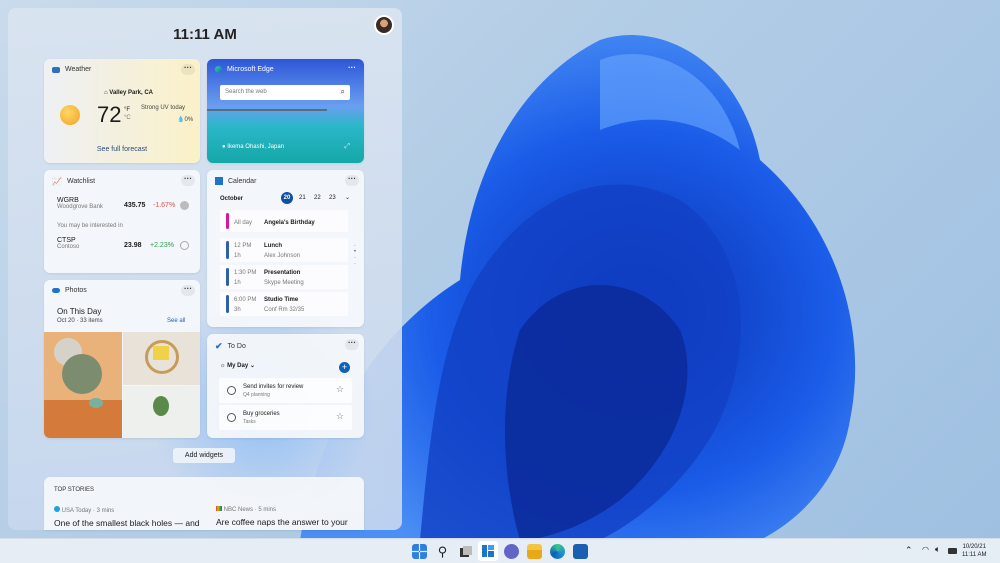 Image resolution: width=1000 pixels, height=563 pixels. Describe the element at coordinates (245, 300) in the screenshot. I see `event-time: 6:00 PM` at that location.